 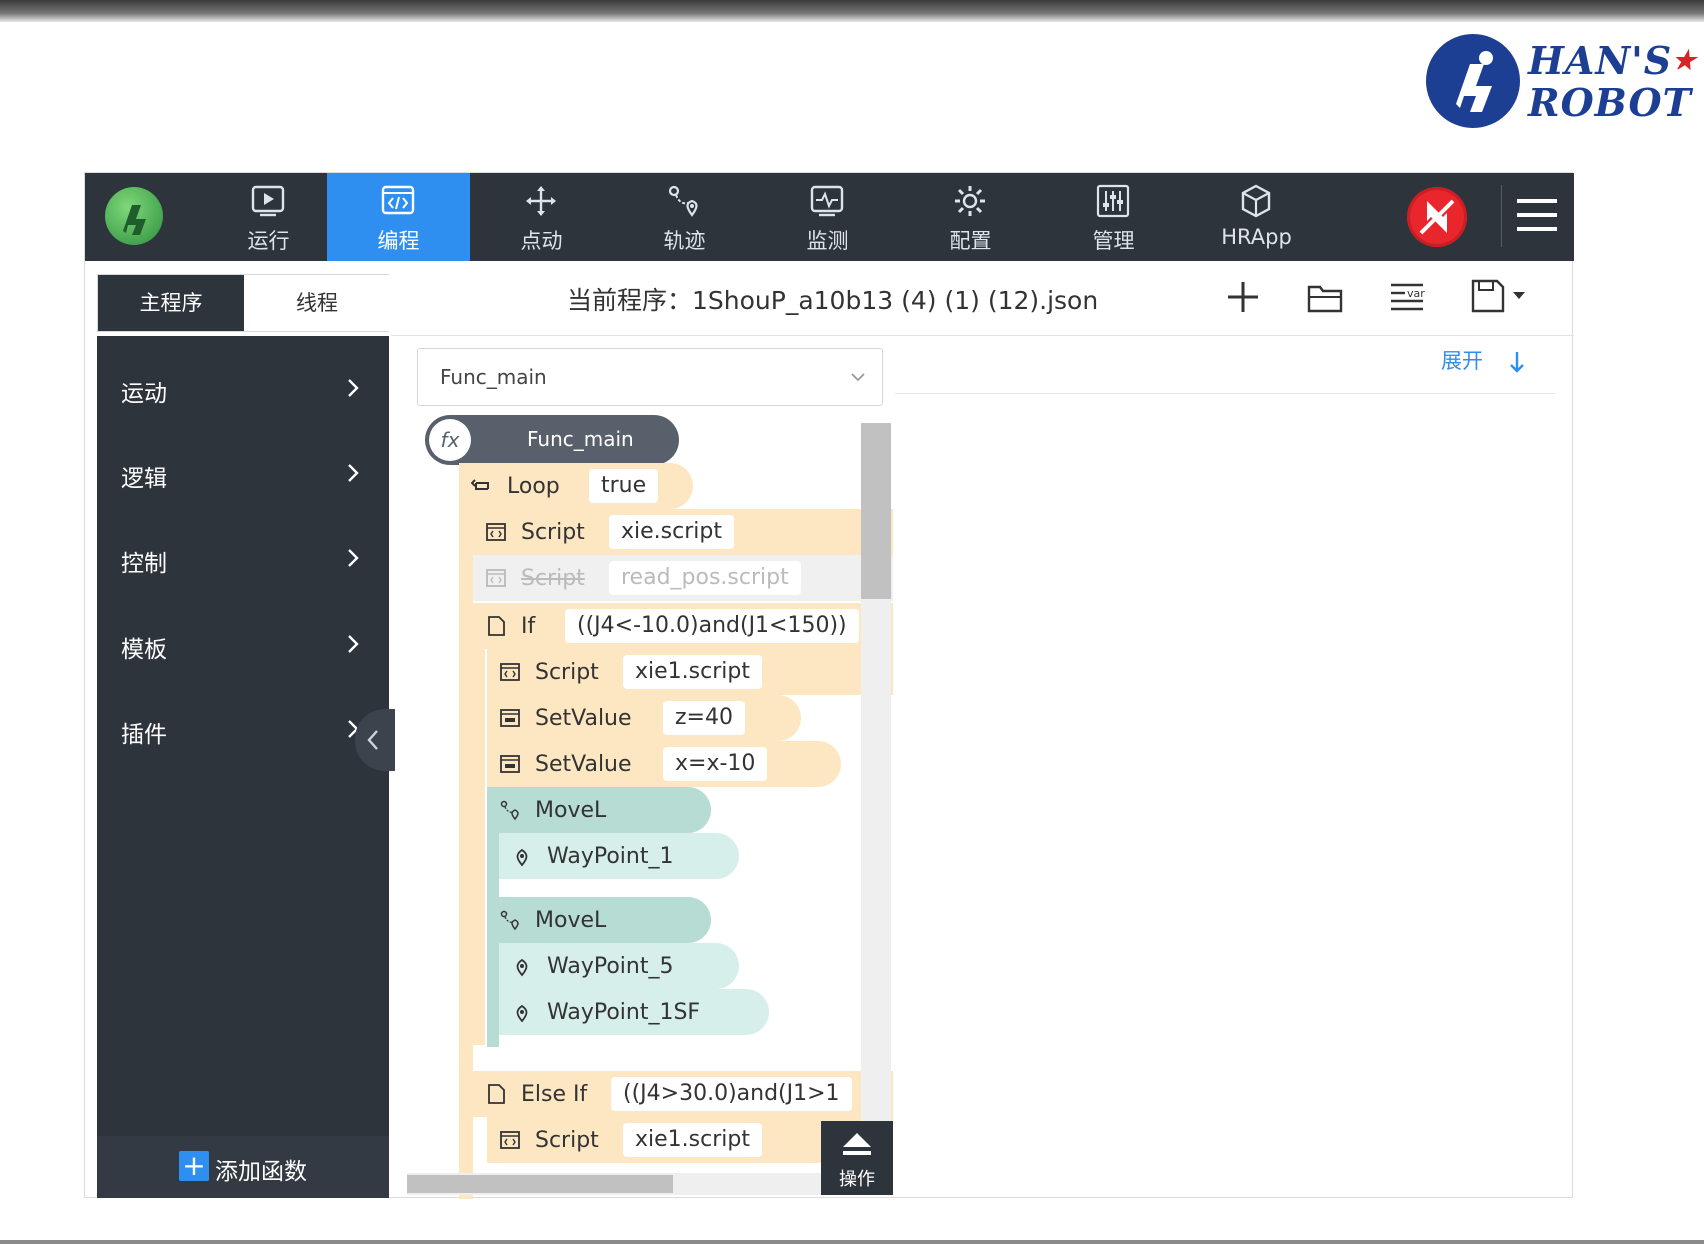 What do you see at coordinates (644, 718) in the screenshot?
I see `setvalue-block: SetValue z=40` at bounding box center [644, 718].